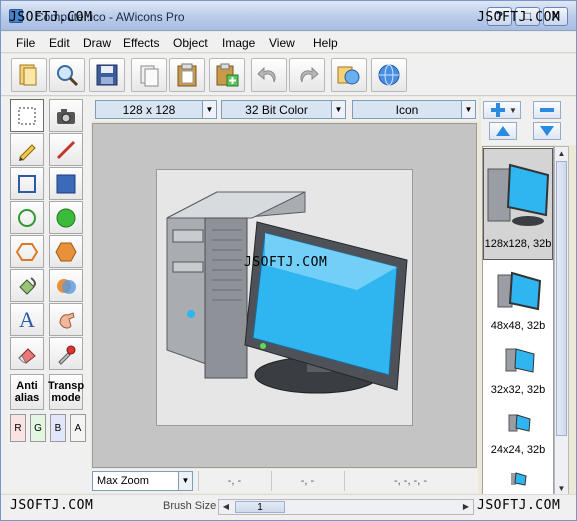  What do you see at coordinates (190, 43) in the screenshot?
I see `menu-object: Object` at bounding box center [190, 43].